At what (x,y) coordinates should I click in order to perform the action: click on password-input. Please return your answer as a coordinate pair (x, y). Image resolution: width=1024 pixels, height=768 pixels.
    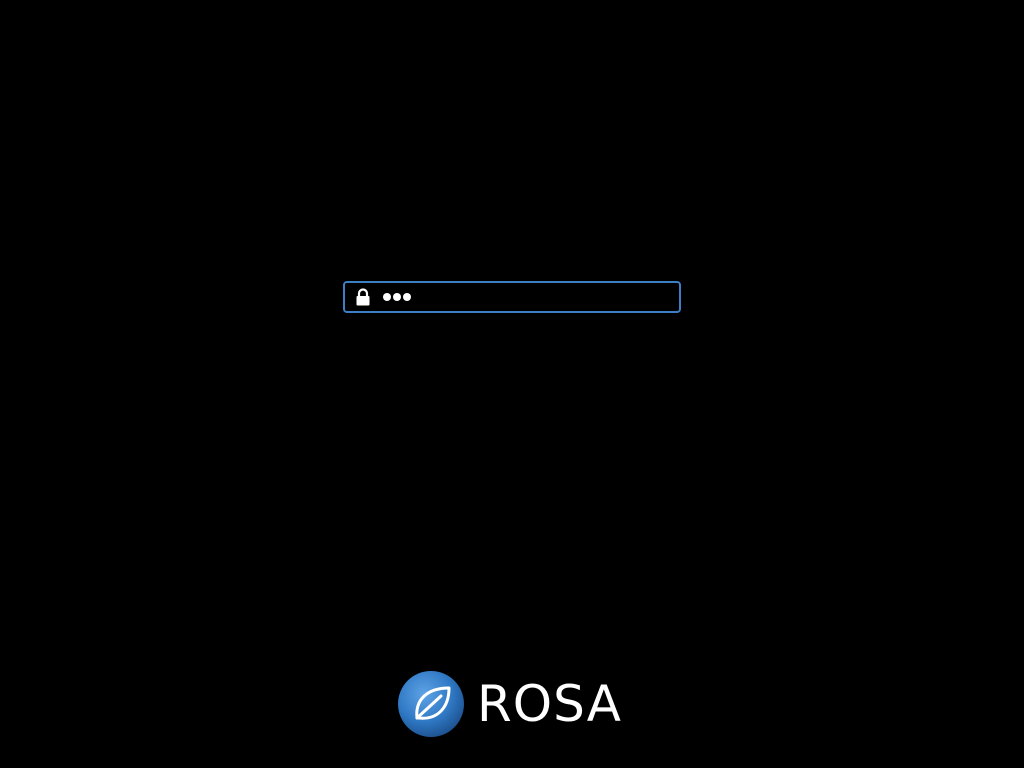
    Looking at the image, I should click on (512, 297).